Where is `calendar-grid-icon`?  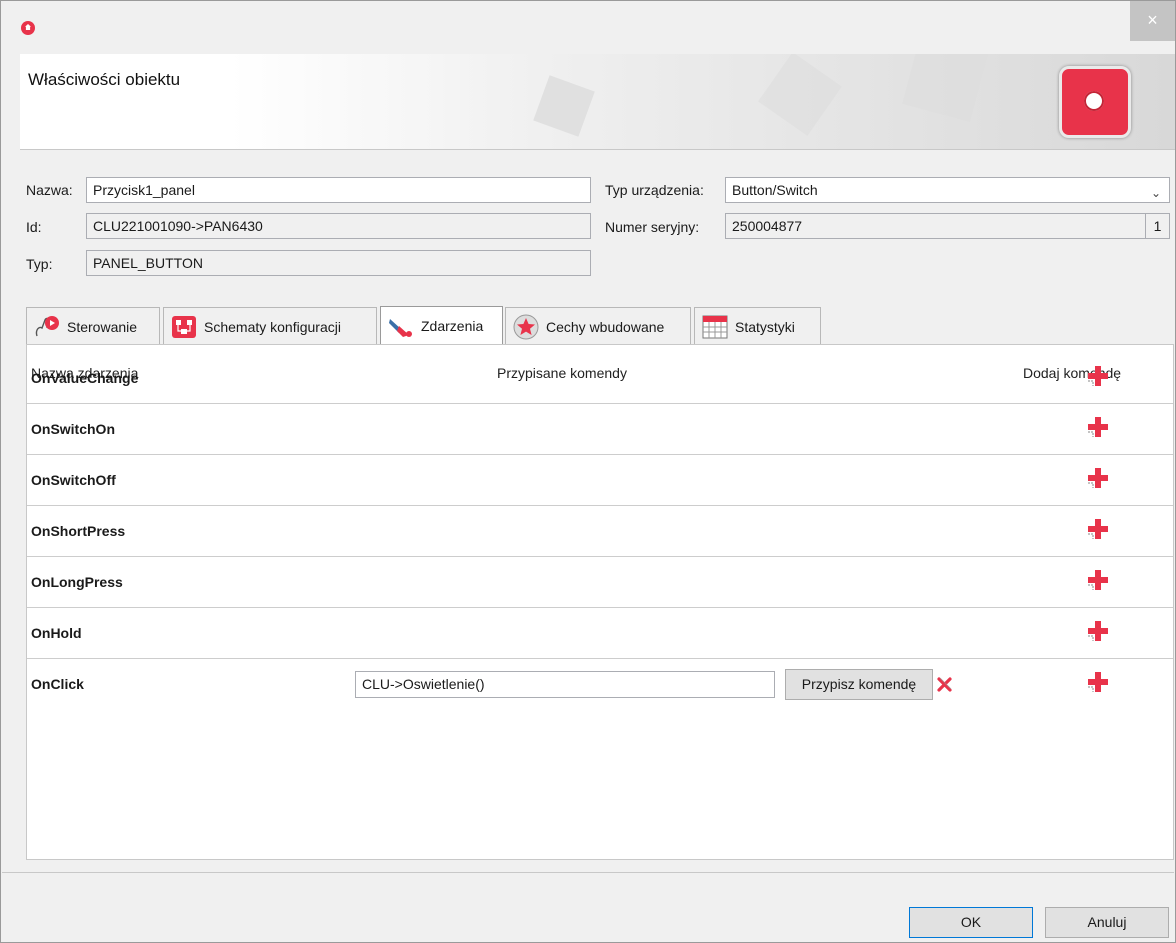 calendar-grid-icon is located at coordinates (715, 327).